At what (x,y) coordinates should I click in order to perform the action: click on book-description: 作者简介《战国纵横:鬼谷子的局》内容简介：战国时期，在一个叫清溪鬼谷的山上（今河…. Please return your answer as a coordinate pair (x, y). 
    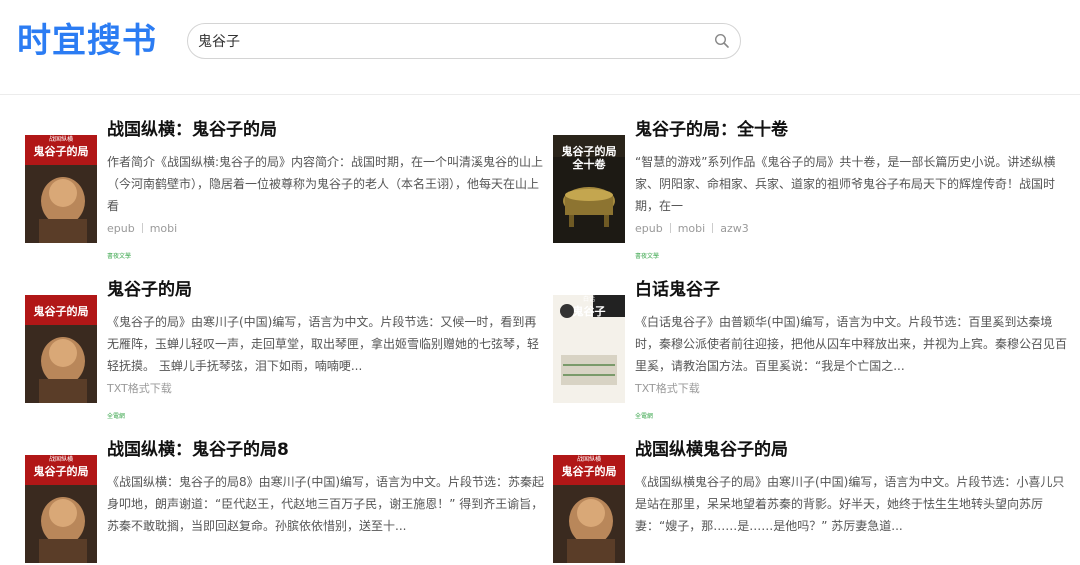
    Looking at the image, I should click on (325, 184).